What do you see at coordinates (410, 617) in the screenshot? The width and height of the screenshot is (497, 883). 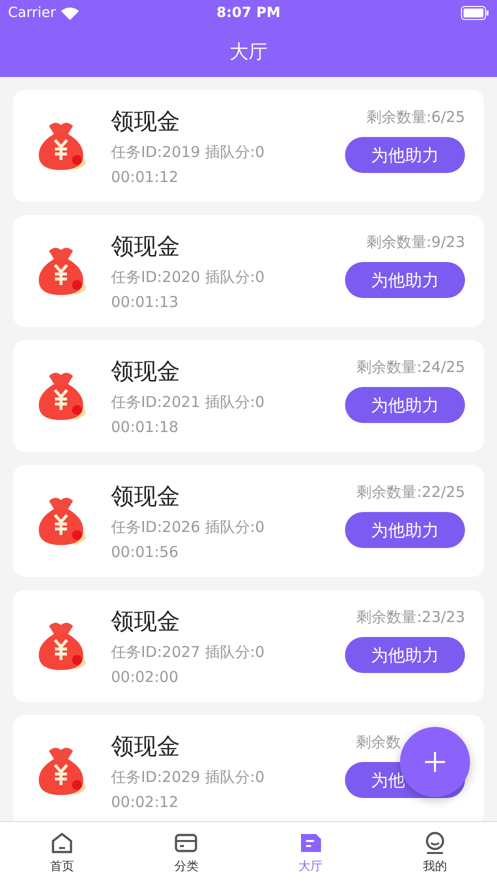 I see `remaining-count: 剩余数量:23/23` at bounding box center [410, 617].